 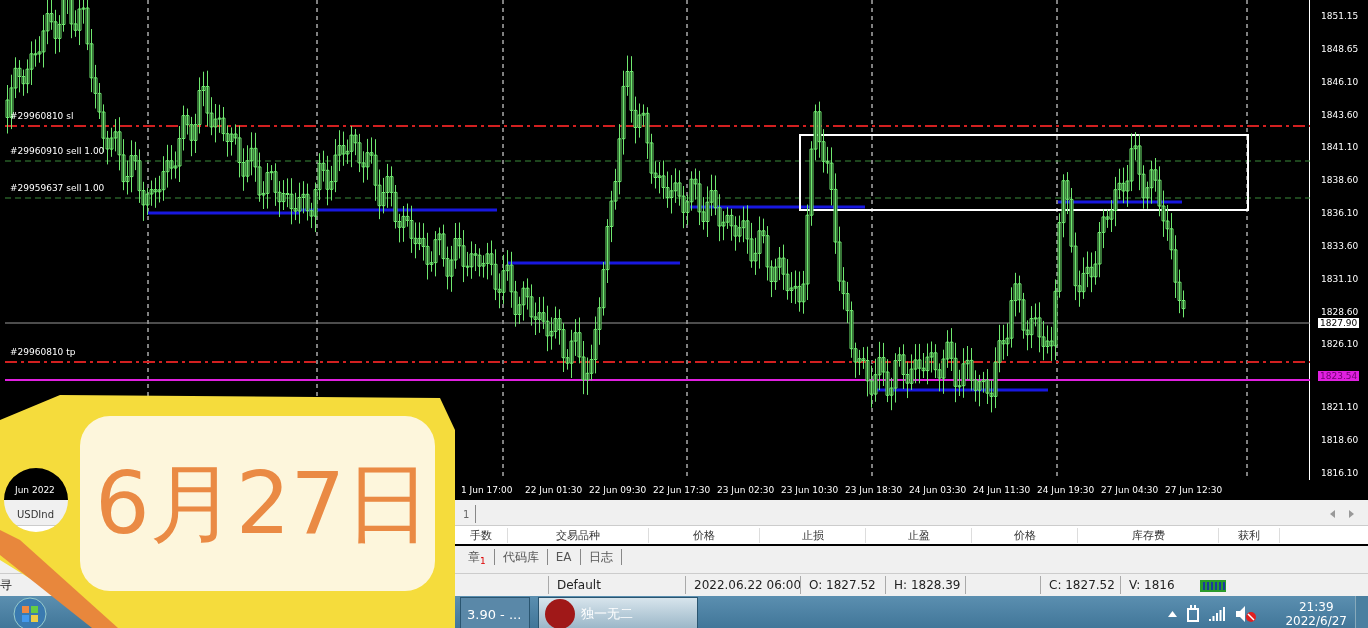 I want to click on price-label: 1841.10, so click(x=1340, y=148).